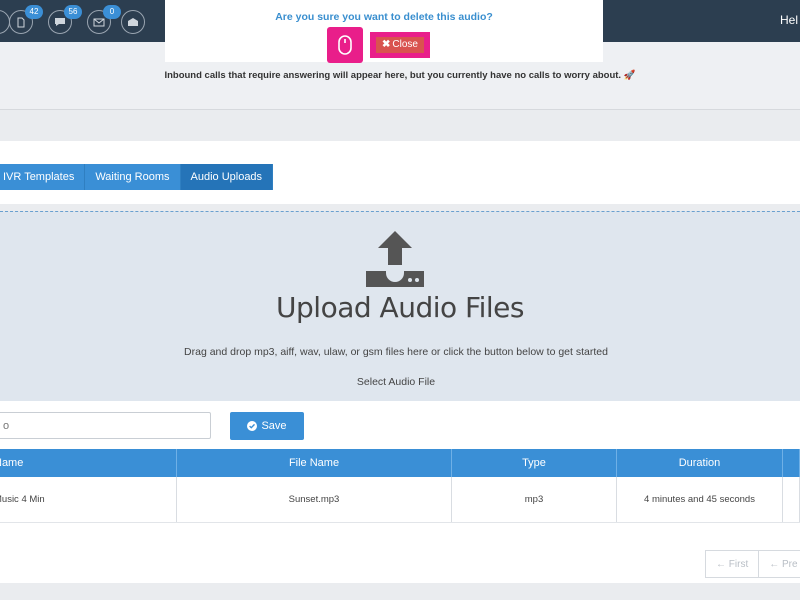 Image resolution: width=800 pixels, height=600 pixels. Describe the element at coordinates (252, 426) in the screenshot. I see `check-circle-icon` at that location.